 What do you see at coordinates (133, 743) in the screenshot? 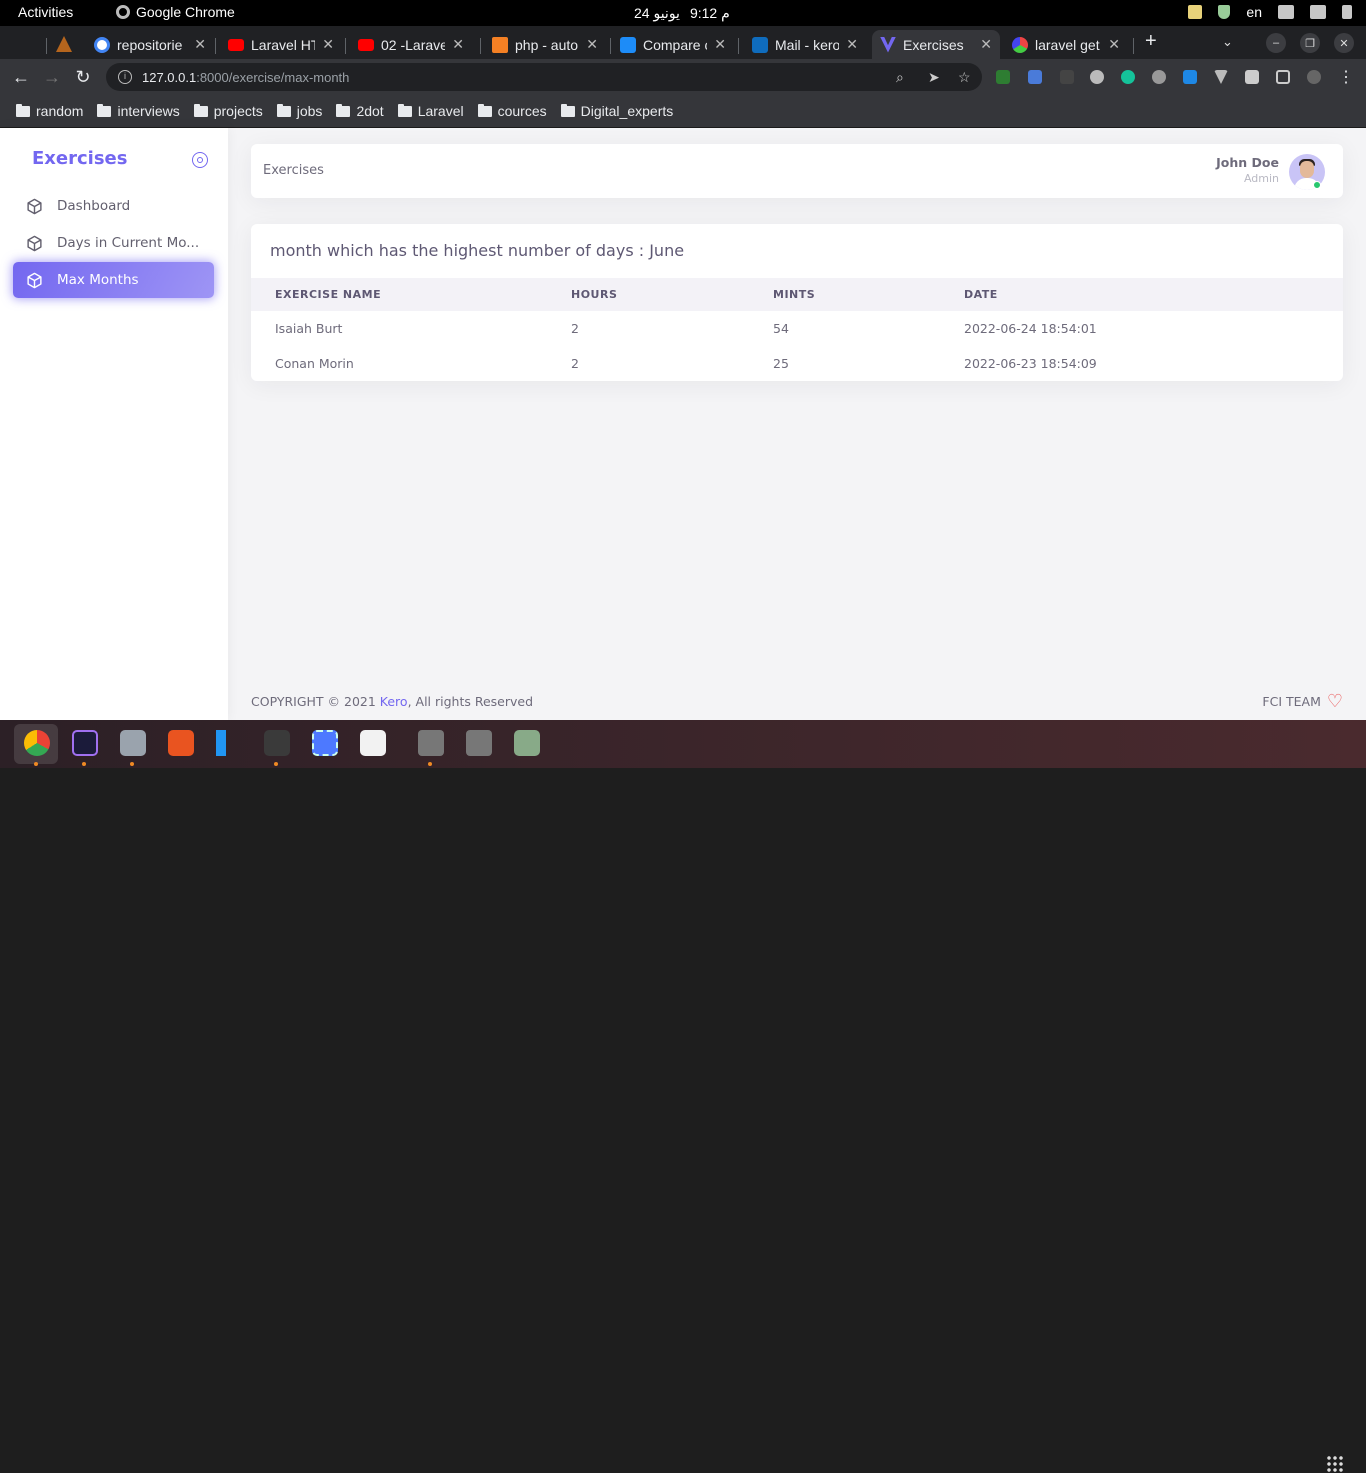
I see `files-icon` at bounding box center [133, 743].